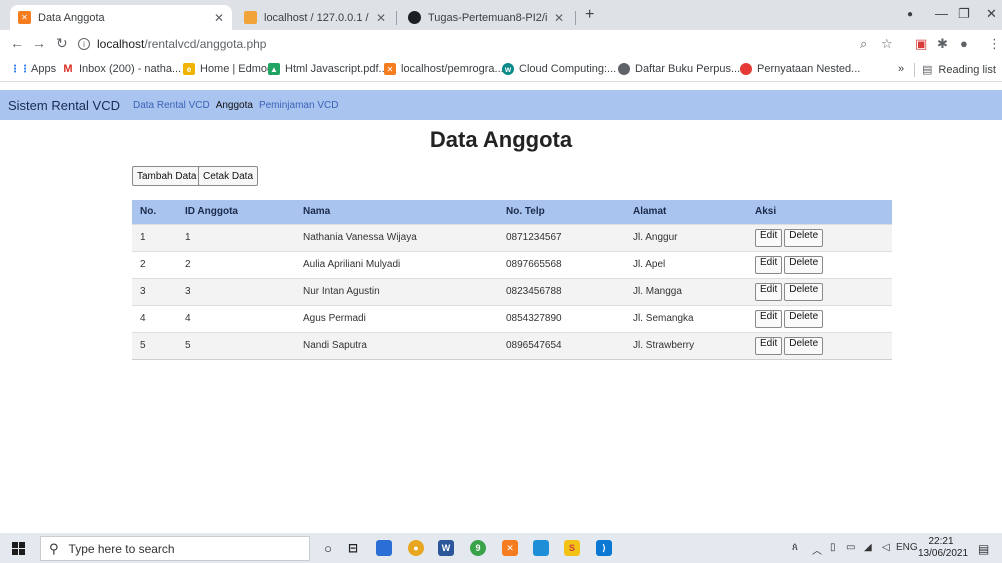 This screenshot has width=1002, height=563. I want to click on forward-arrow-icon: →, so click(39, 43).